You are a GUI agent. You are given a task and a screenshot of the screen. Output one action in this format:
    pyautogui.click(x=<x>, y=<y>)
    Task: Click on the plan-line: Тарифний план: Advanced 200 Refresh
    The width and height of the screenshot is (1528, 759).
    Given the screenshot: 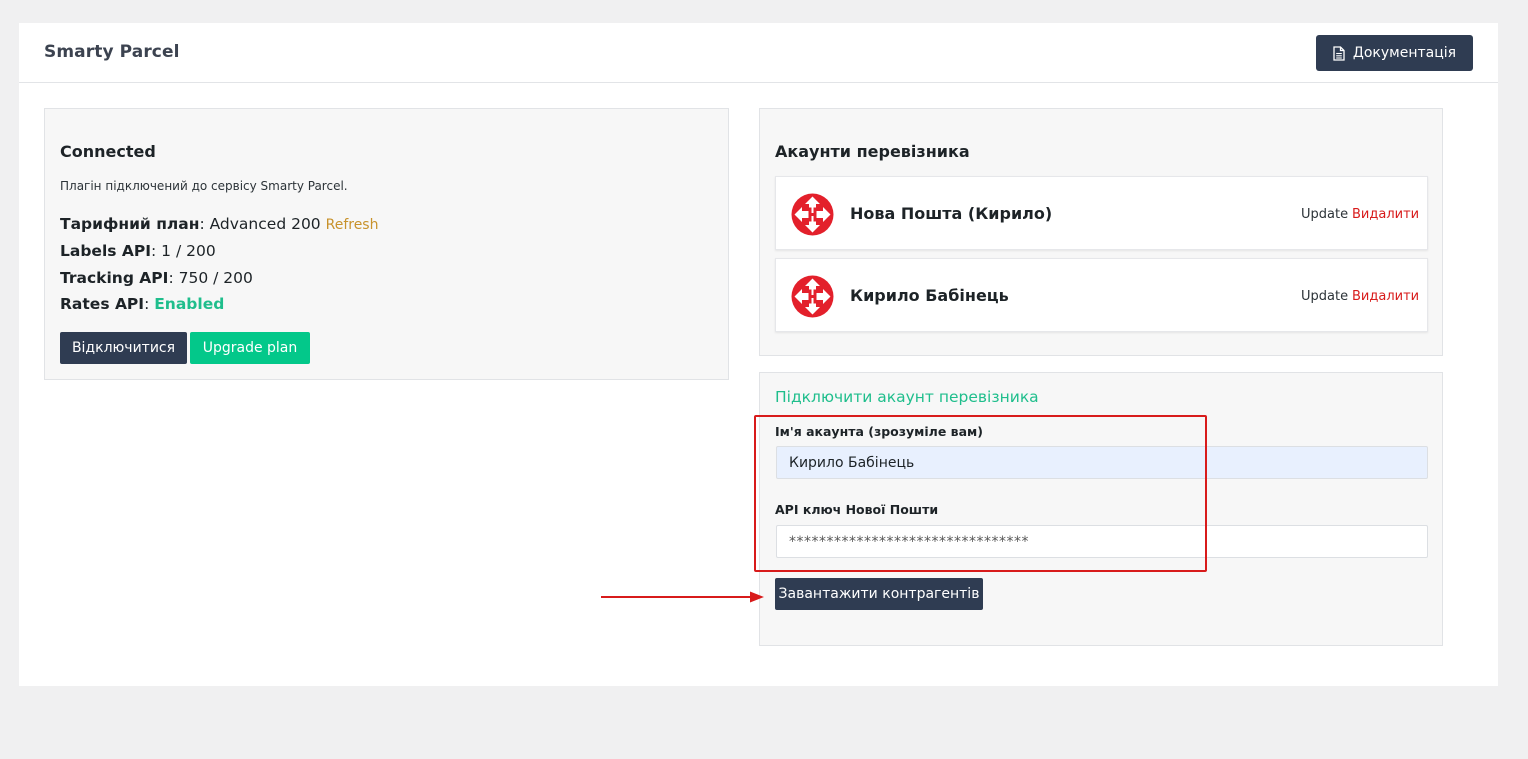 What is the action you would take?
    pyautogui.click(x=219, y=224)
    